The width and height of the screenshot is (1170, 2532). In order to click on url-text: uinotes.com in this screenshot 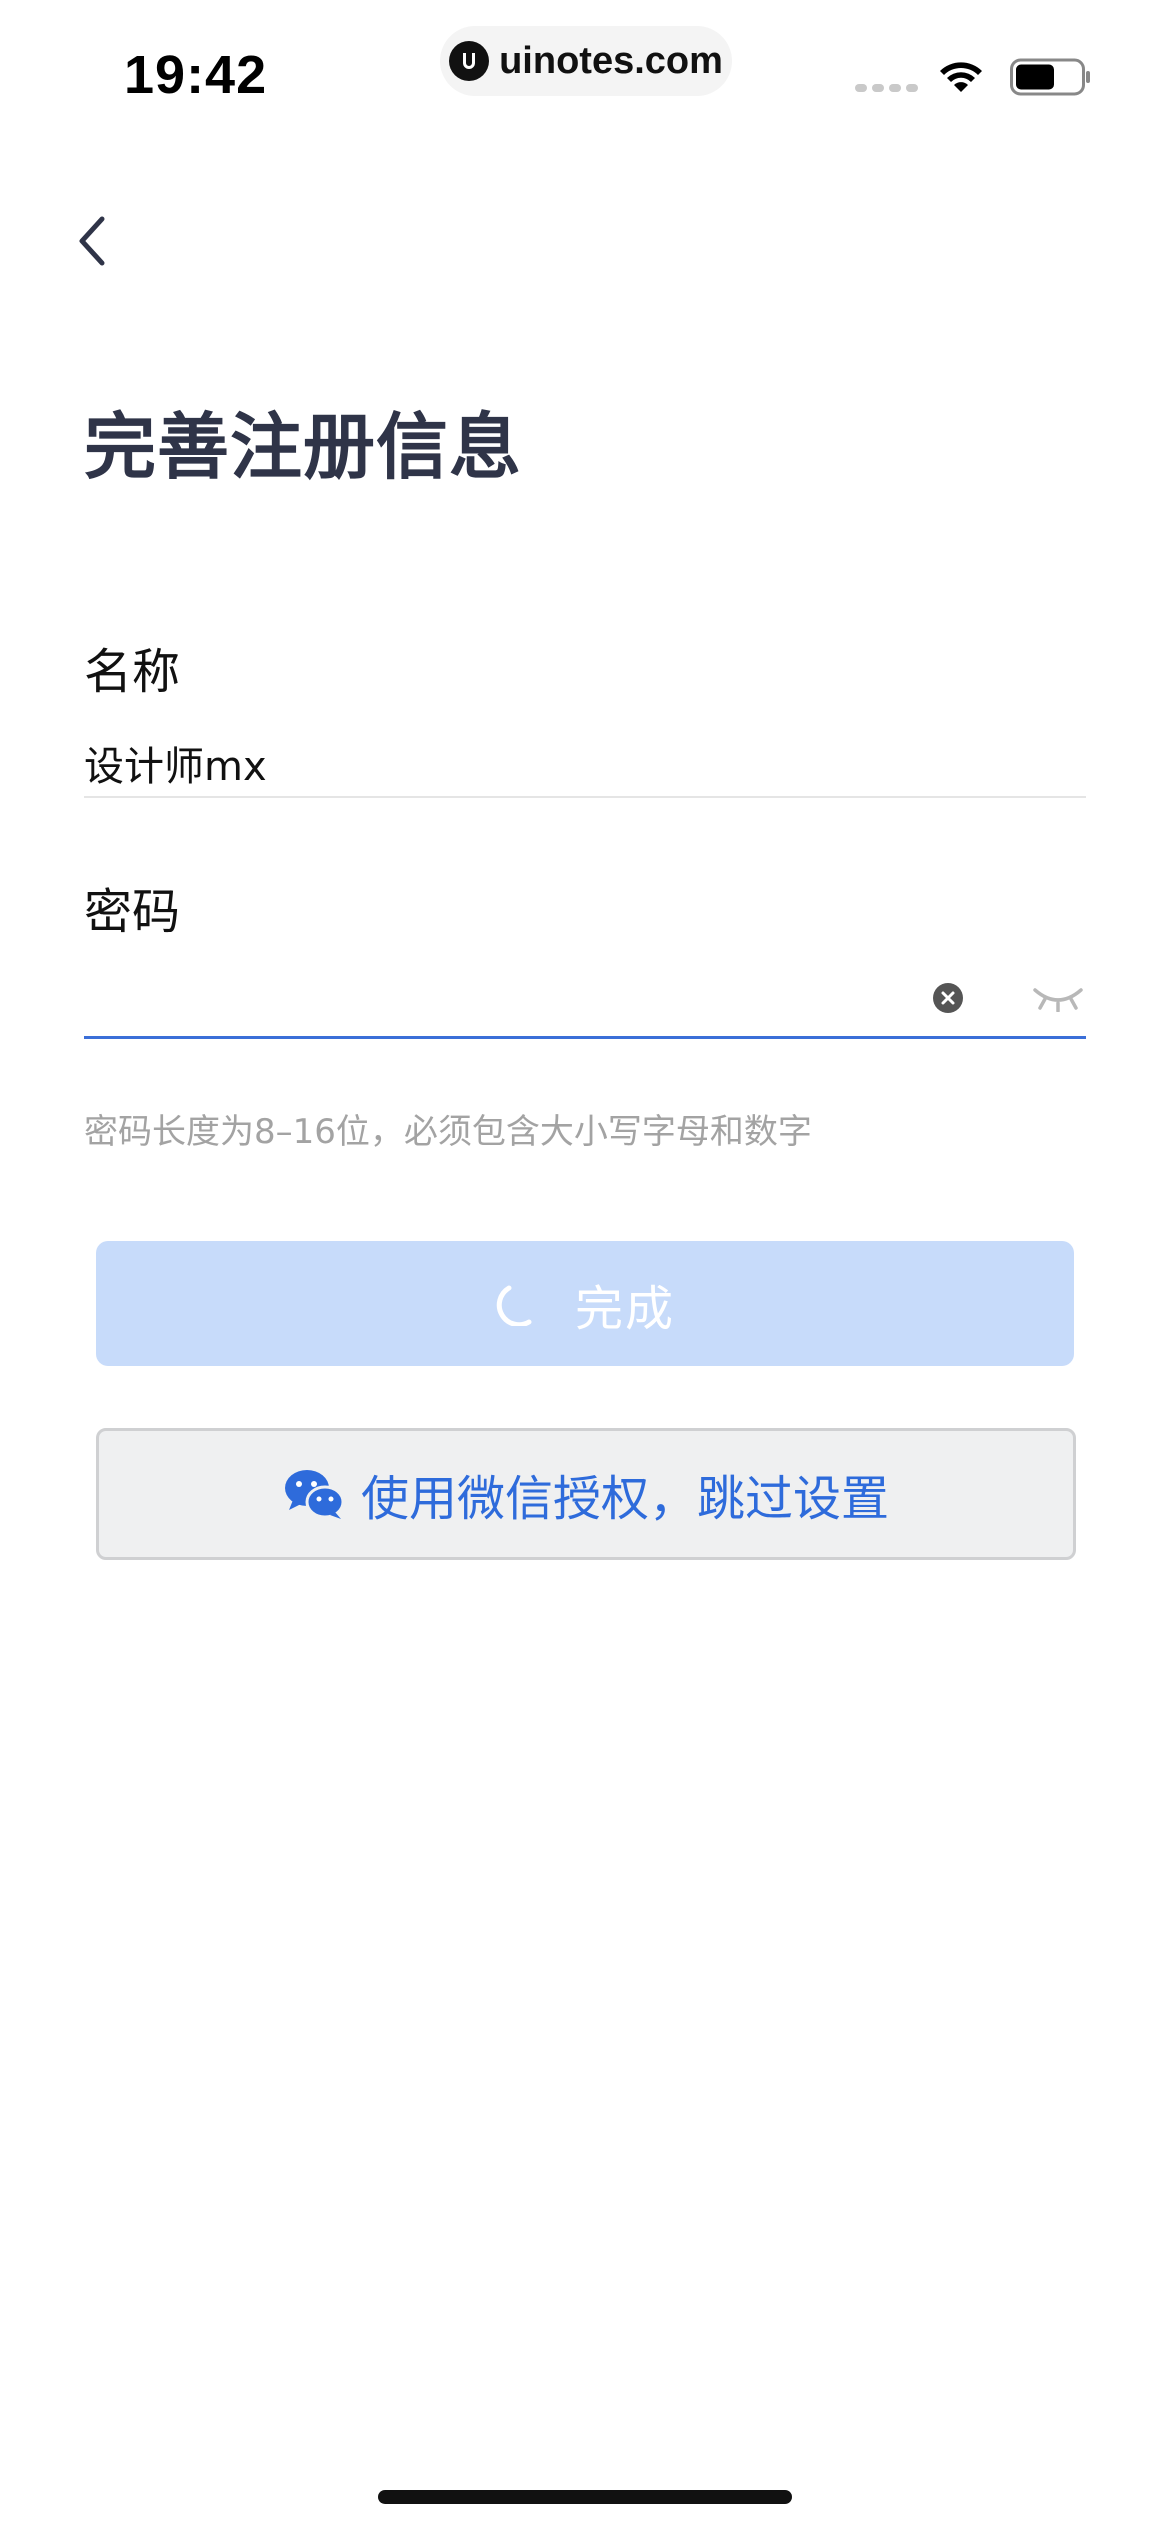, I will do `click(611, 60)`.